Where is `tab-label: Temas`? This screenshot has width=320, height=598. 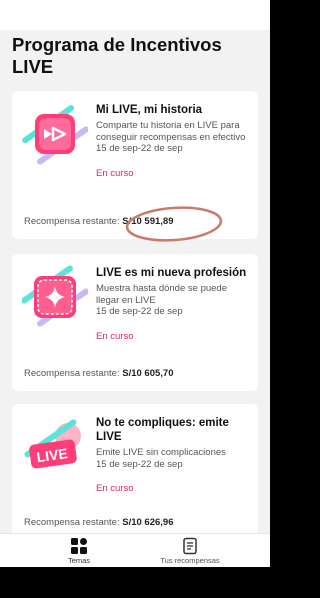 tab-label: Temas is located at coordinates (79, 560).